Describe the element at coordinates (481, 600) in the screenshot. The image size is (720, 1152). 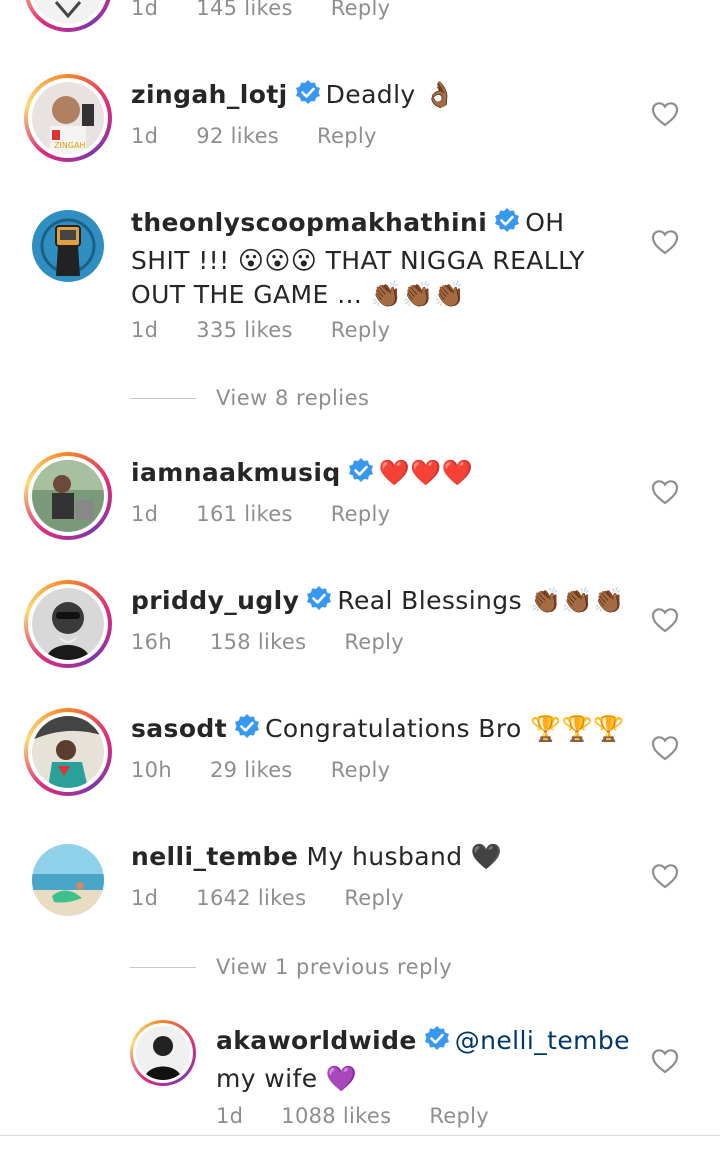
I see `comment-text: Real Blessings 👏🏾👏🏾👏🏾` at that location.